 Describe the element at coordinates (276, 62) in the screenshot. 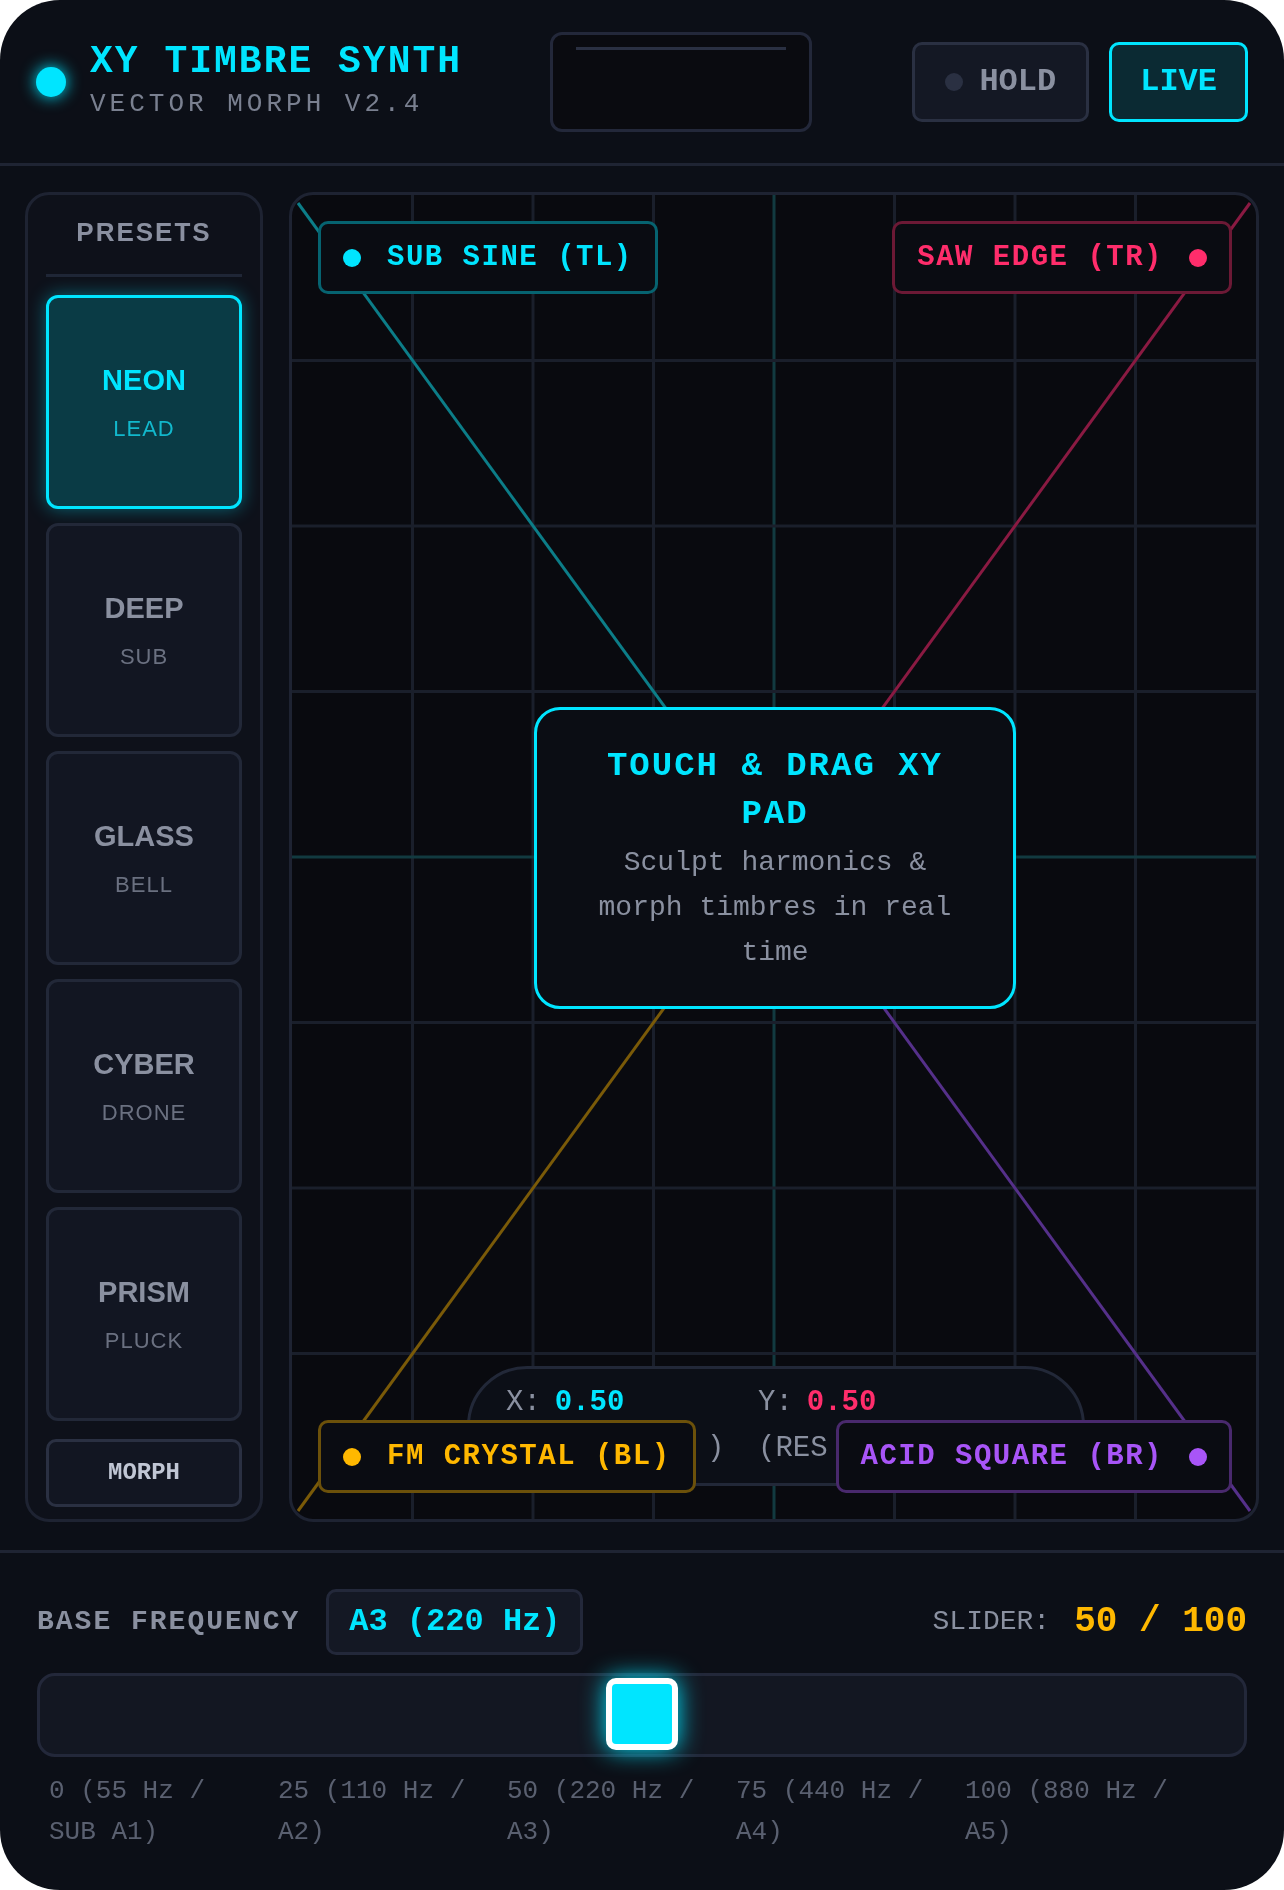

I see `app-title: XY TIMBRE SYNTH` at that location.